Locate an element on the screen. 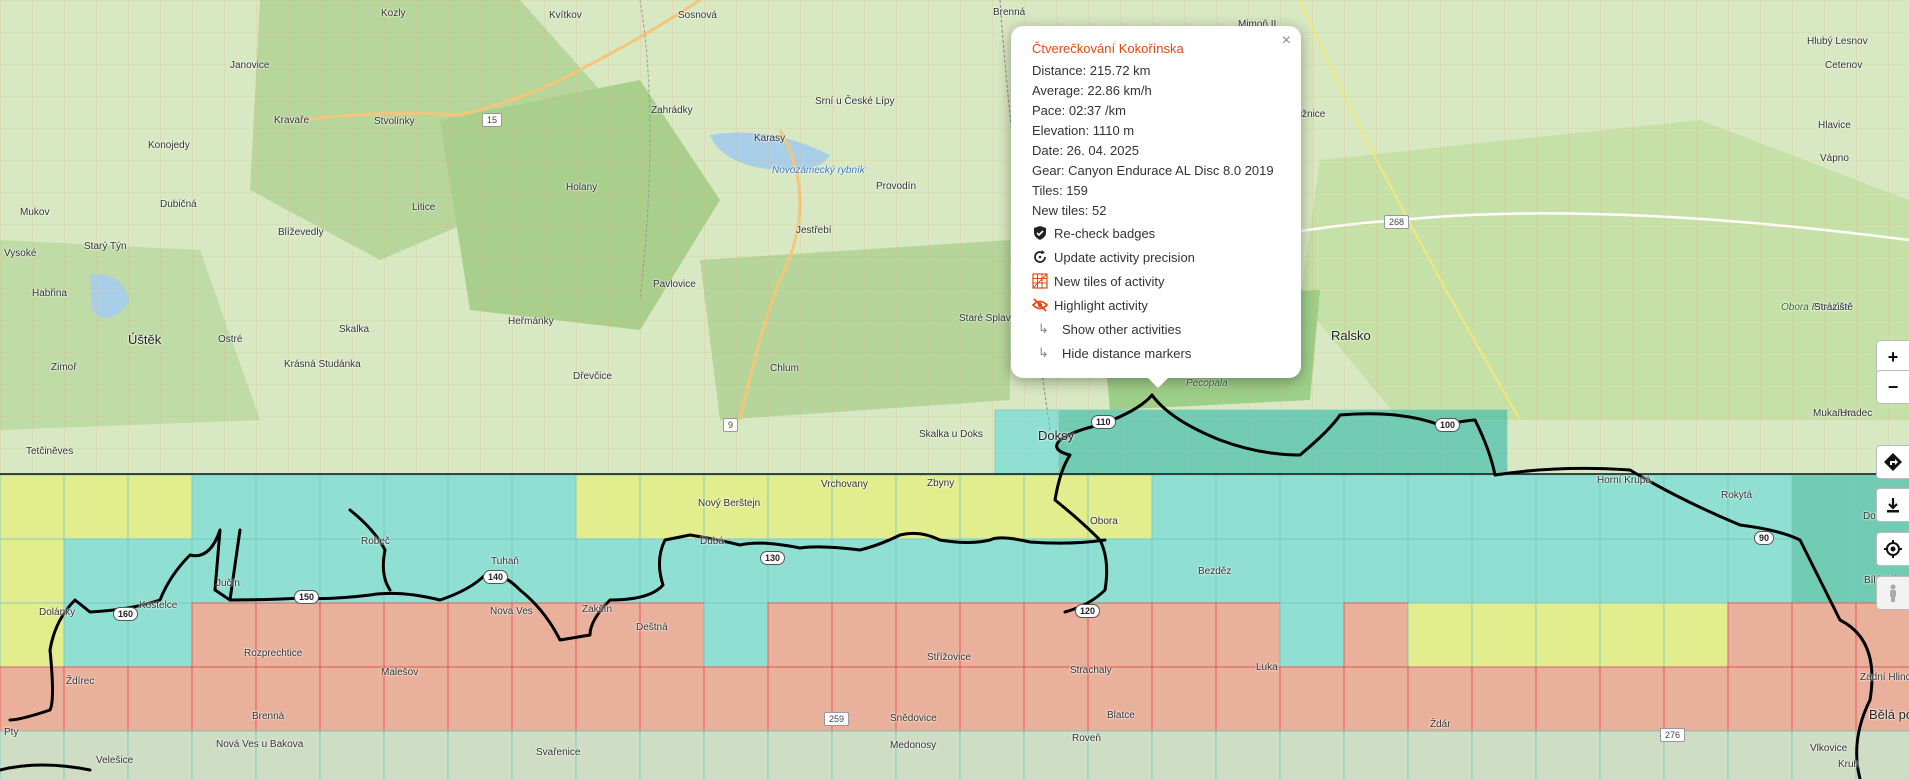 The height and width of the screenshot is (779, 1909). place-label: Hlubý Lesnov is located at coordinates (1837, 41).